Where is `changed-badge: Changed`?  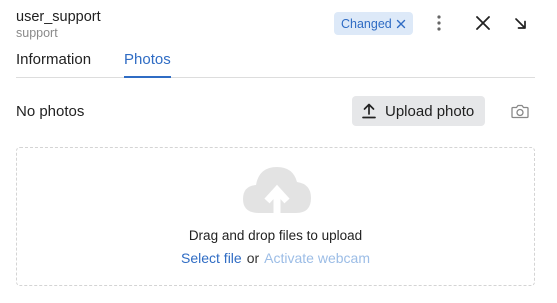
changed-badge: Changed is located at coordinates (373, 23).